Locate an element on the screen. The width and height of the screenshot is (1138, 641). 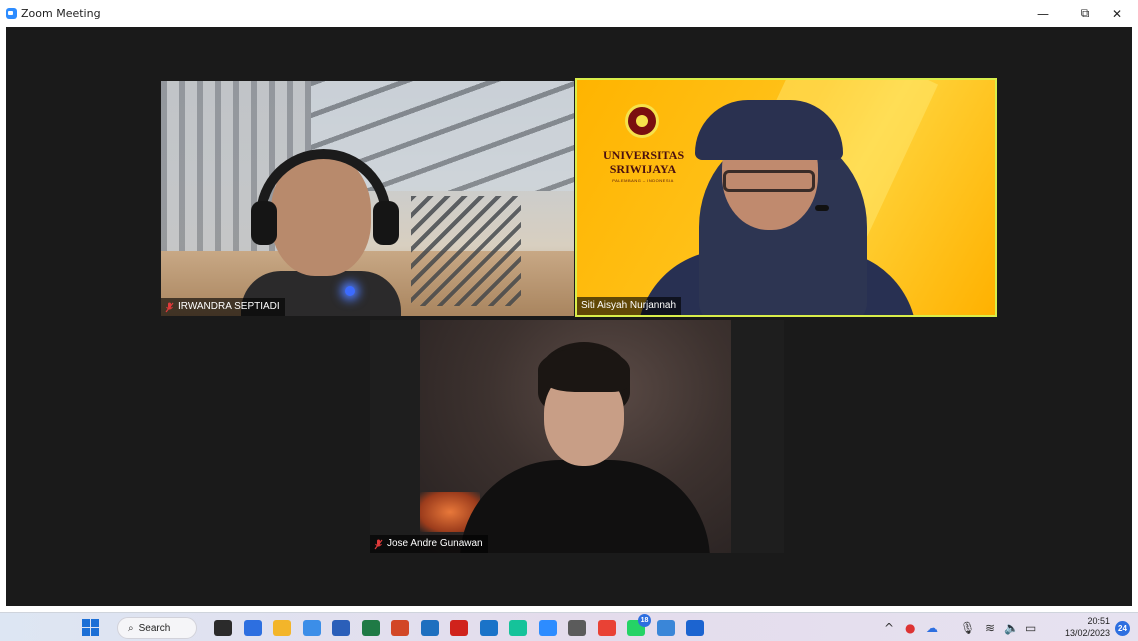
file-explorer-icon is located at coordinates (282, 628).